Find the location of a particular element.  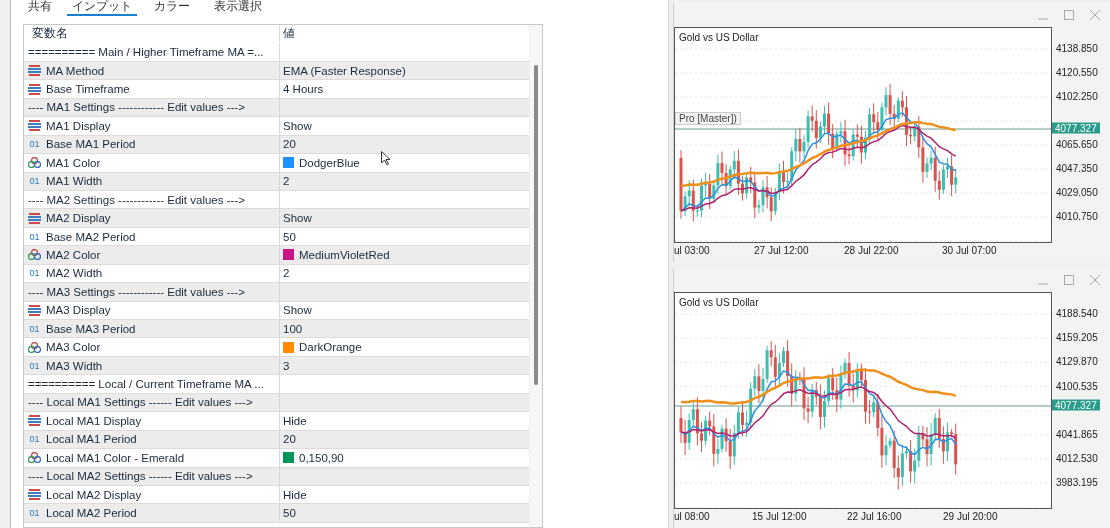

time-label: 30 Jul 07:00 is located at coordinates (969, 250).